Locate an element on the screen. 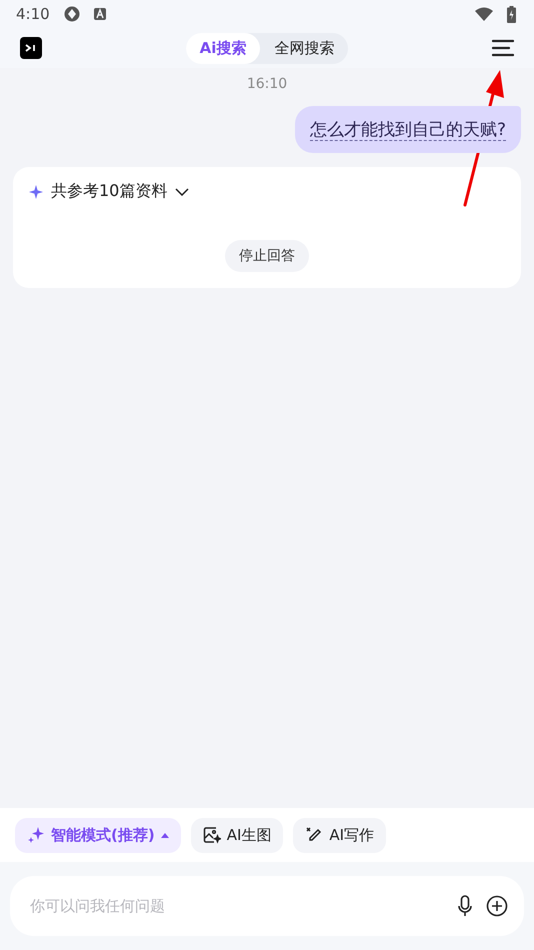 Image resolution: width=534 pixels, height=950 pixels. wifi-icon is located at coordinates (484, 14).